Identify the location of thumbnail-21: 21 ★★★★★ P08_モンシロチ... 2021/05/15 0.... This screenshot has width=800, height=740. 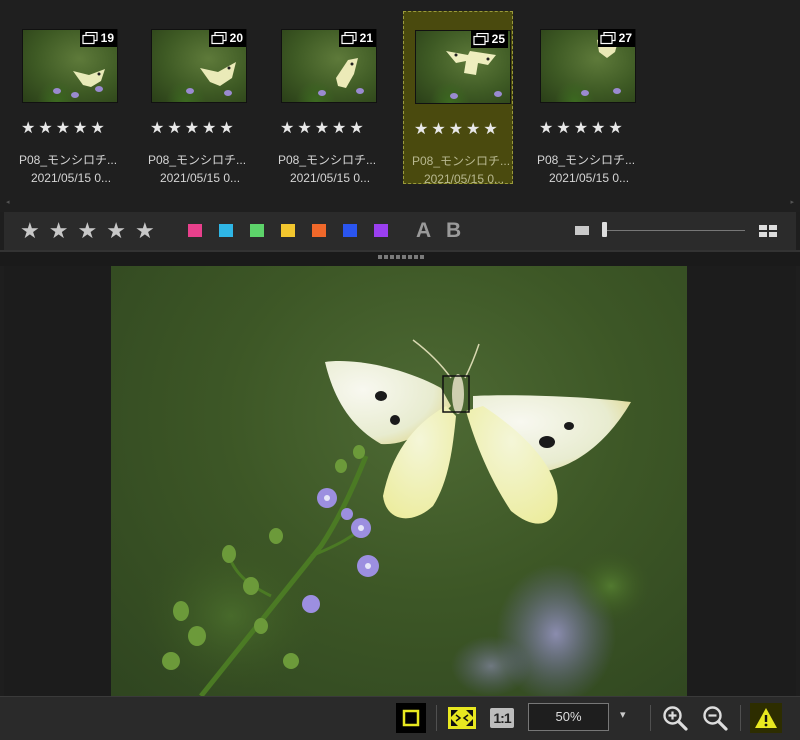
(325, 98).